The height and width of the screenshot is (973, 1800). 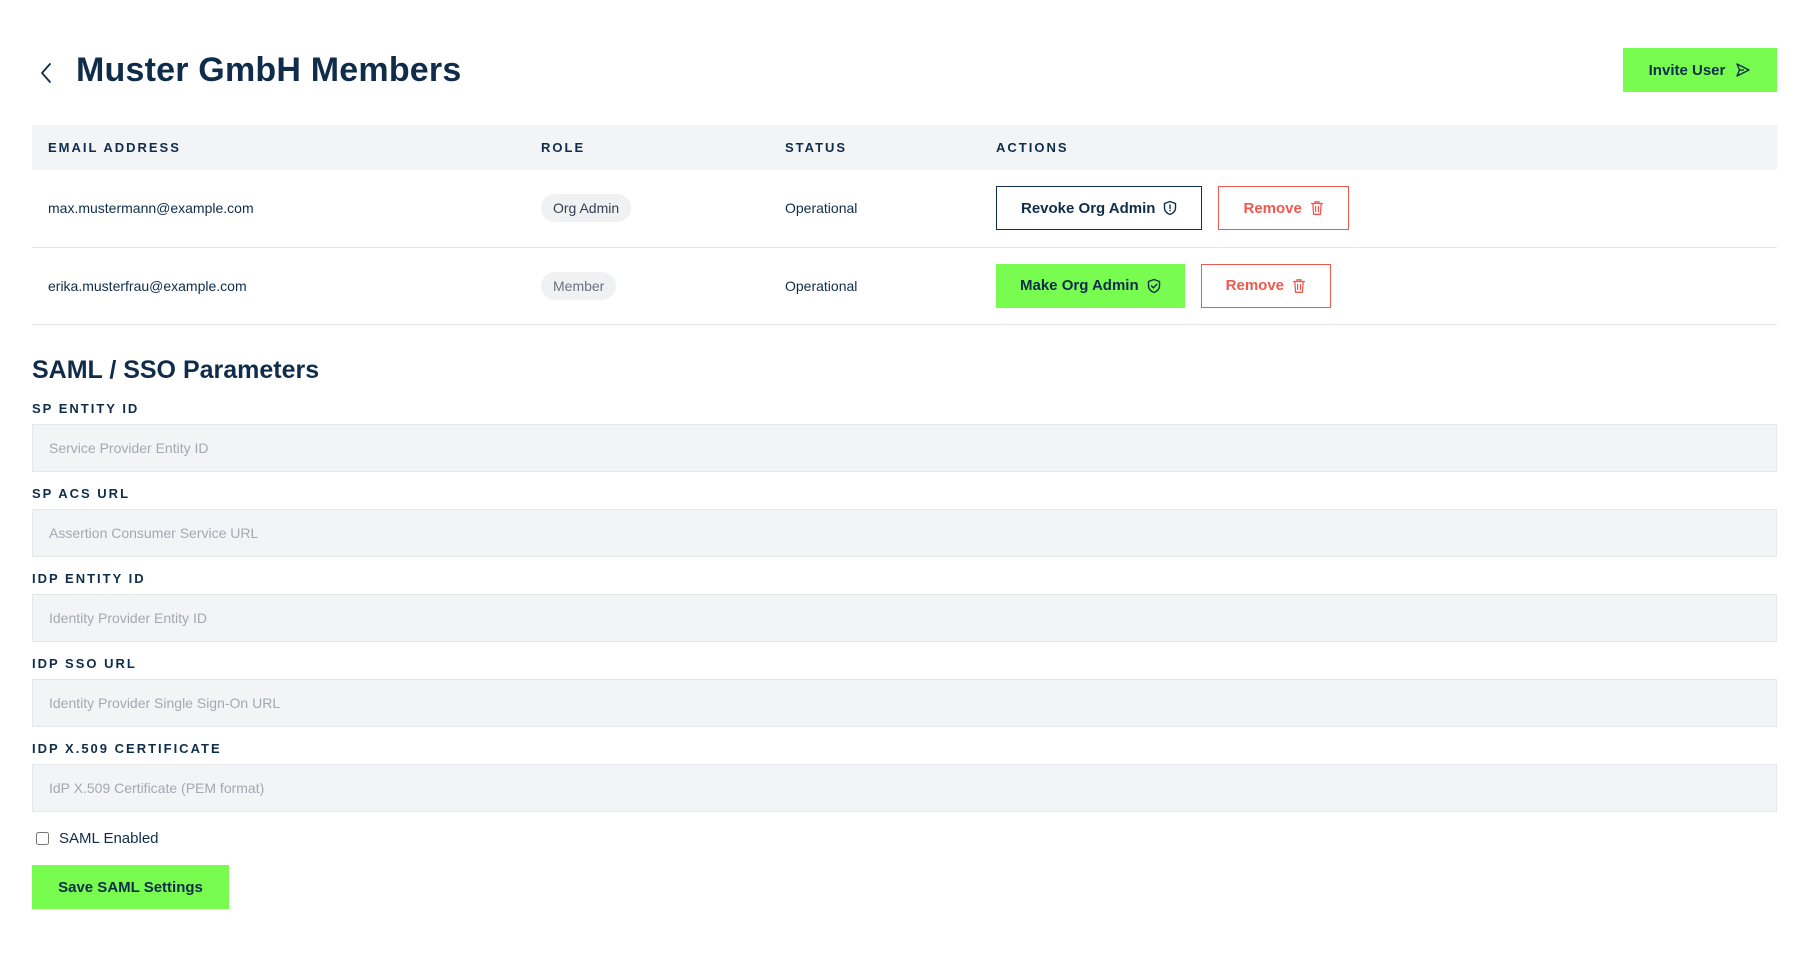 What do you see at coordinates (904, 618) in the screenshot?
I see `idp-entity-id-input` at bounding box center [904, 618].